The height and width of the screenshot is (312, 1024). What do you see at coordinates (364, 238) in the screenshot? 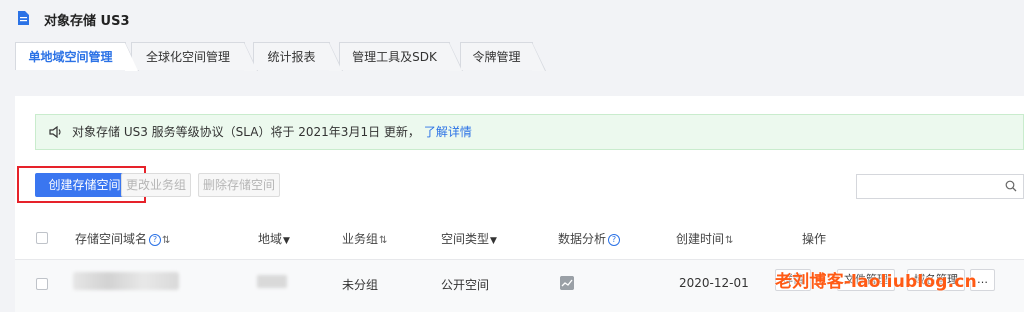
I see `header-group: 业务组⇅` at bounding box center [364, 238].